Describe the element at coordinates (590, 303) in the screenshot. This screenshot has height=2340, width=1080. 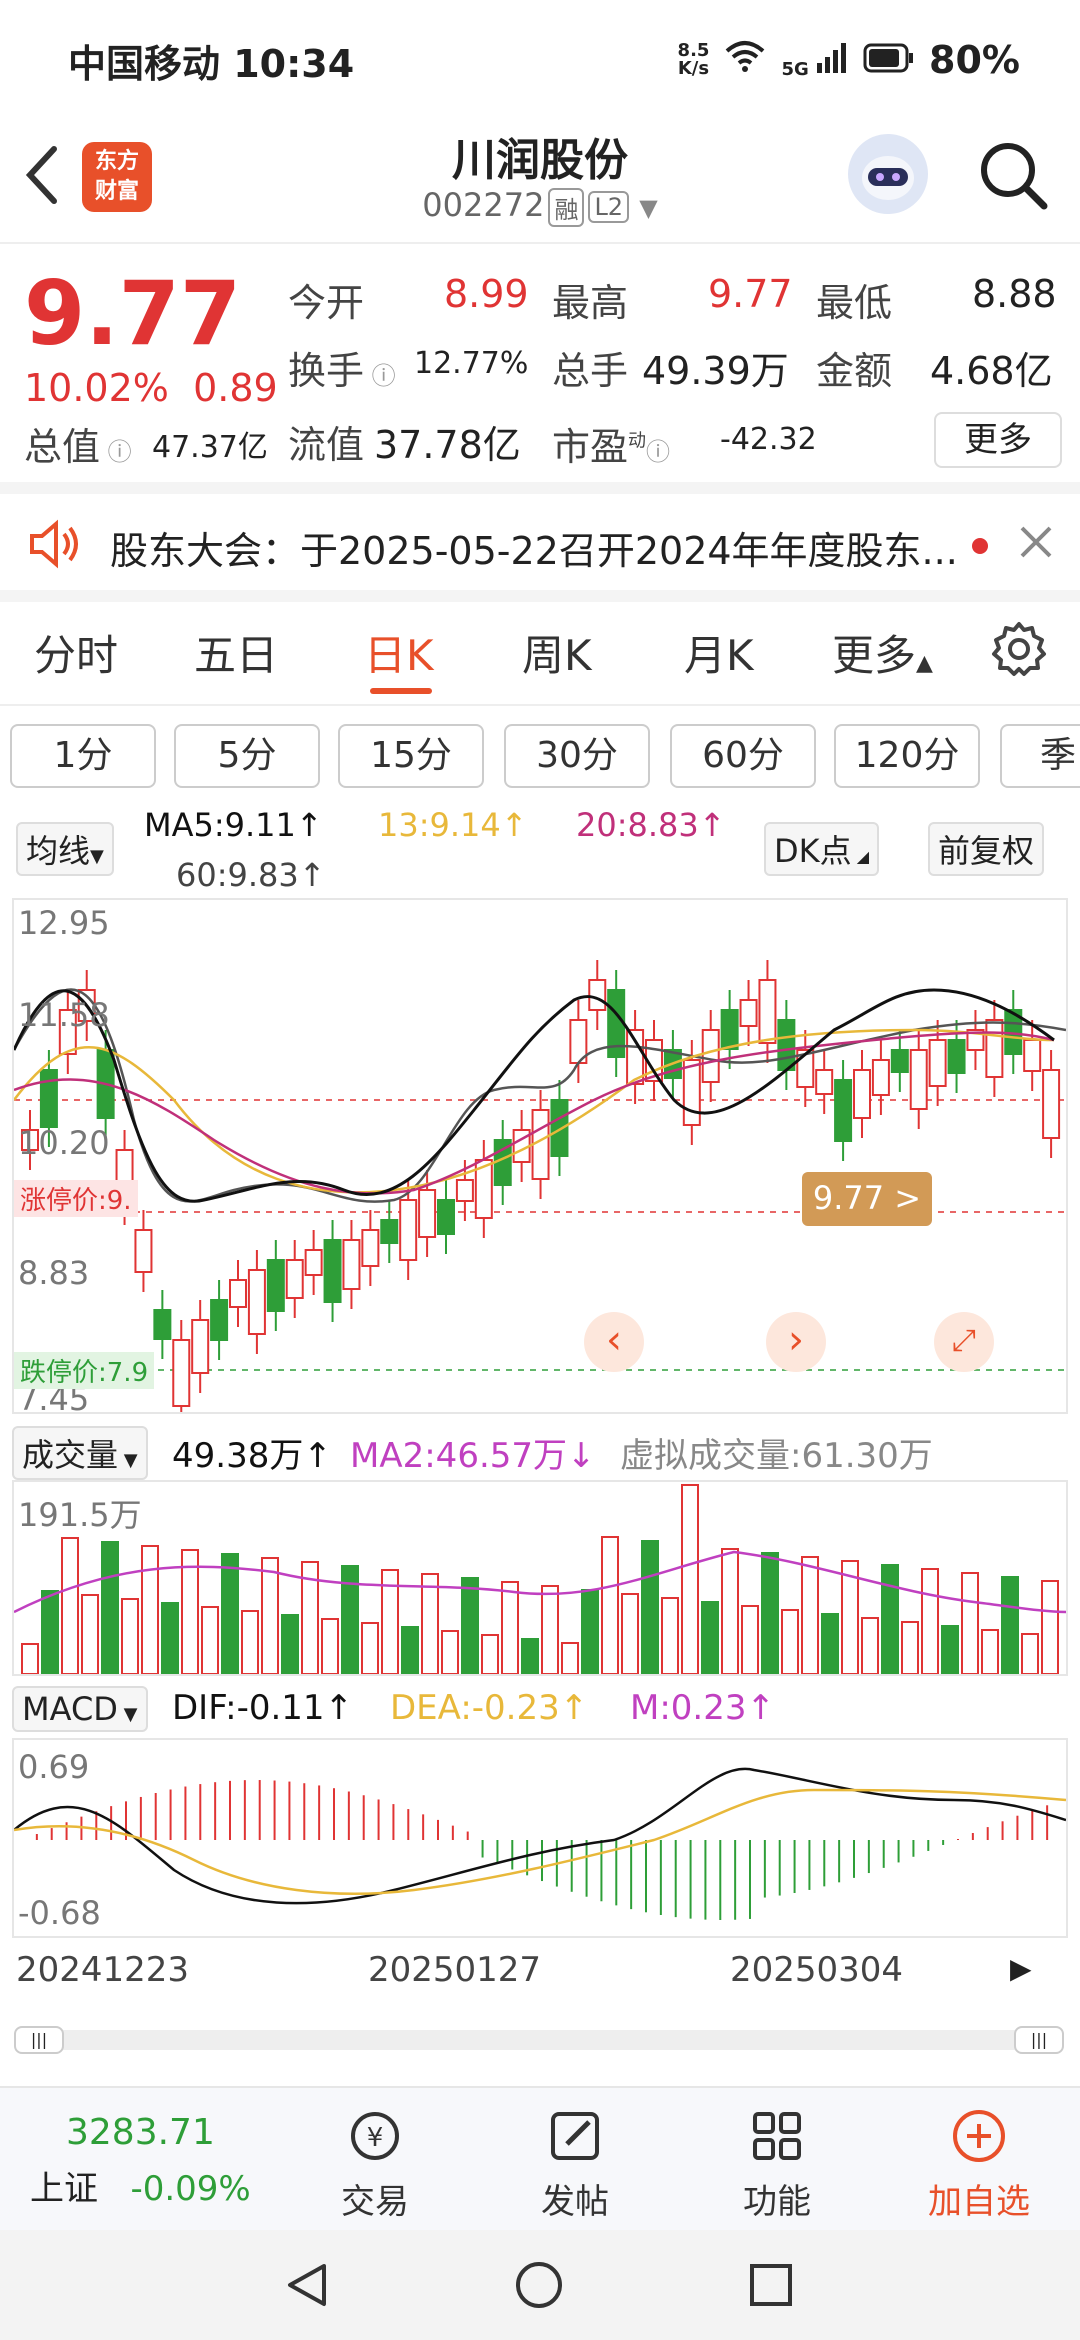
I see `high-label: 最高` at that location.